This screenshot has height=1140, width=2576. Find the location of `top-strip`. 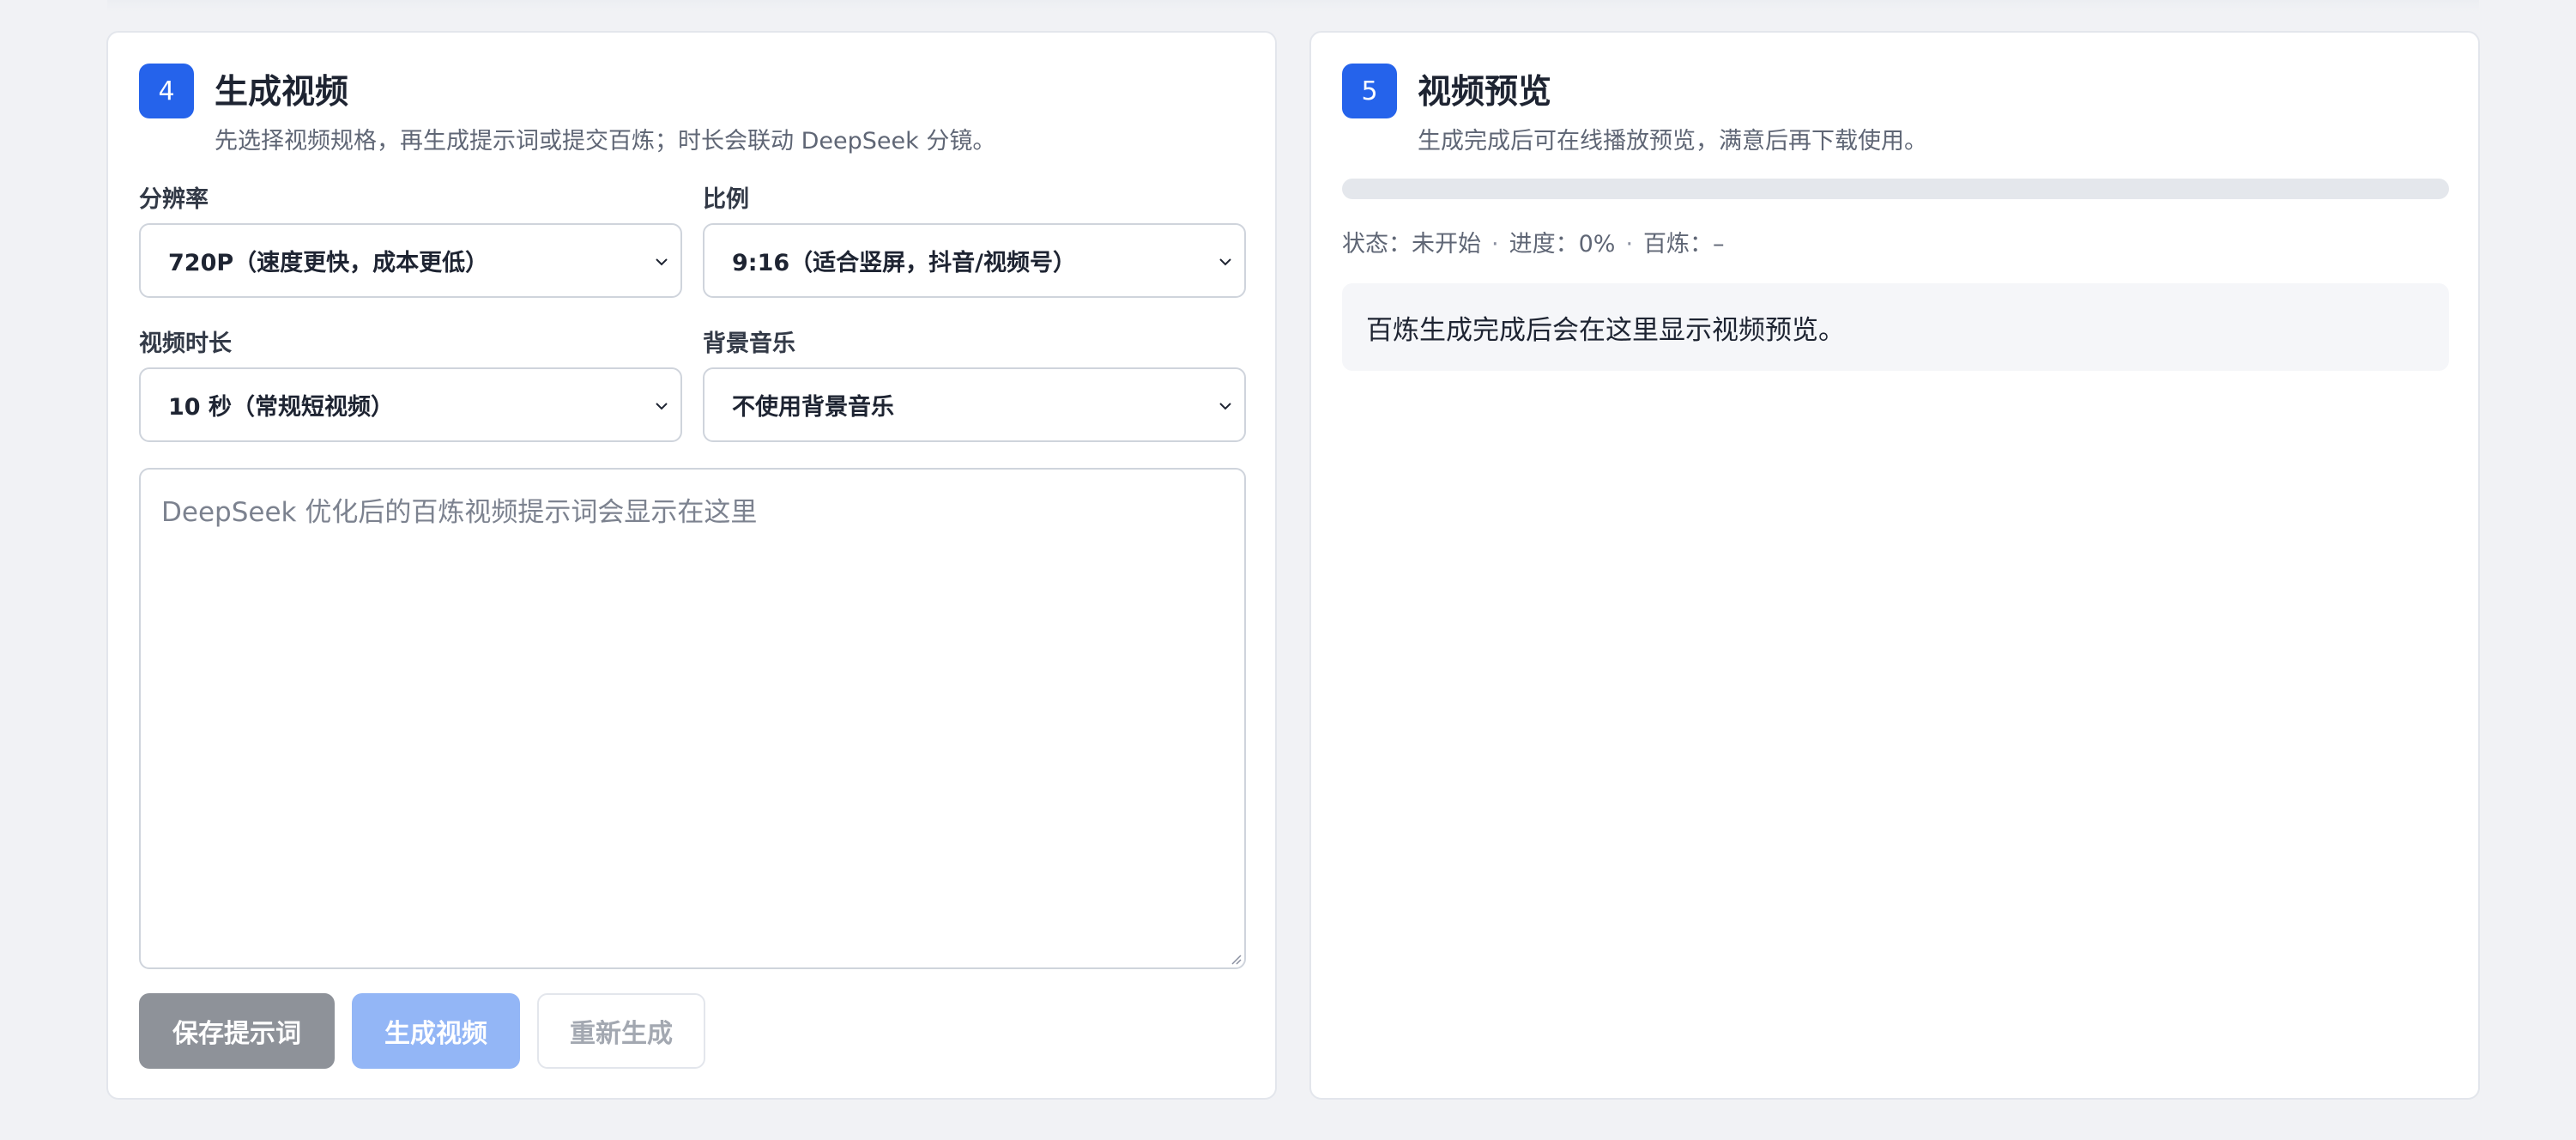

top-strip is located at coordinates (1293, 6).